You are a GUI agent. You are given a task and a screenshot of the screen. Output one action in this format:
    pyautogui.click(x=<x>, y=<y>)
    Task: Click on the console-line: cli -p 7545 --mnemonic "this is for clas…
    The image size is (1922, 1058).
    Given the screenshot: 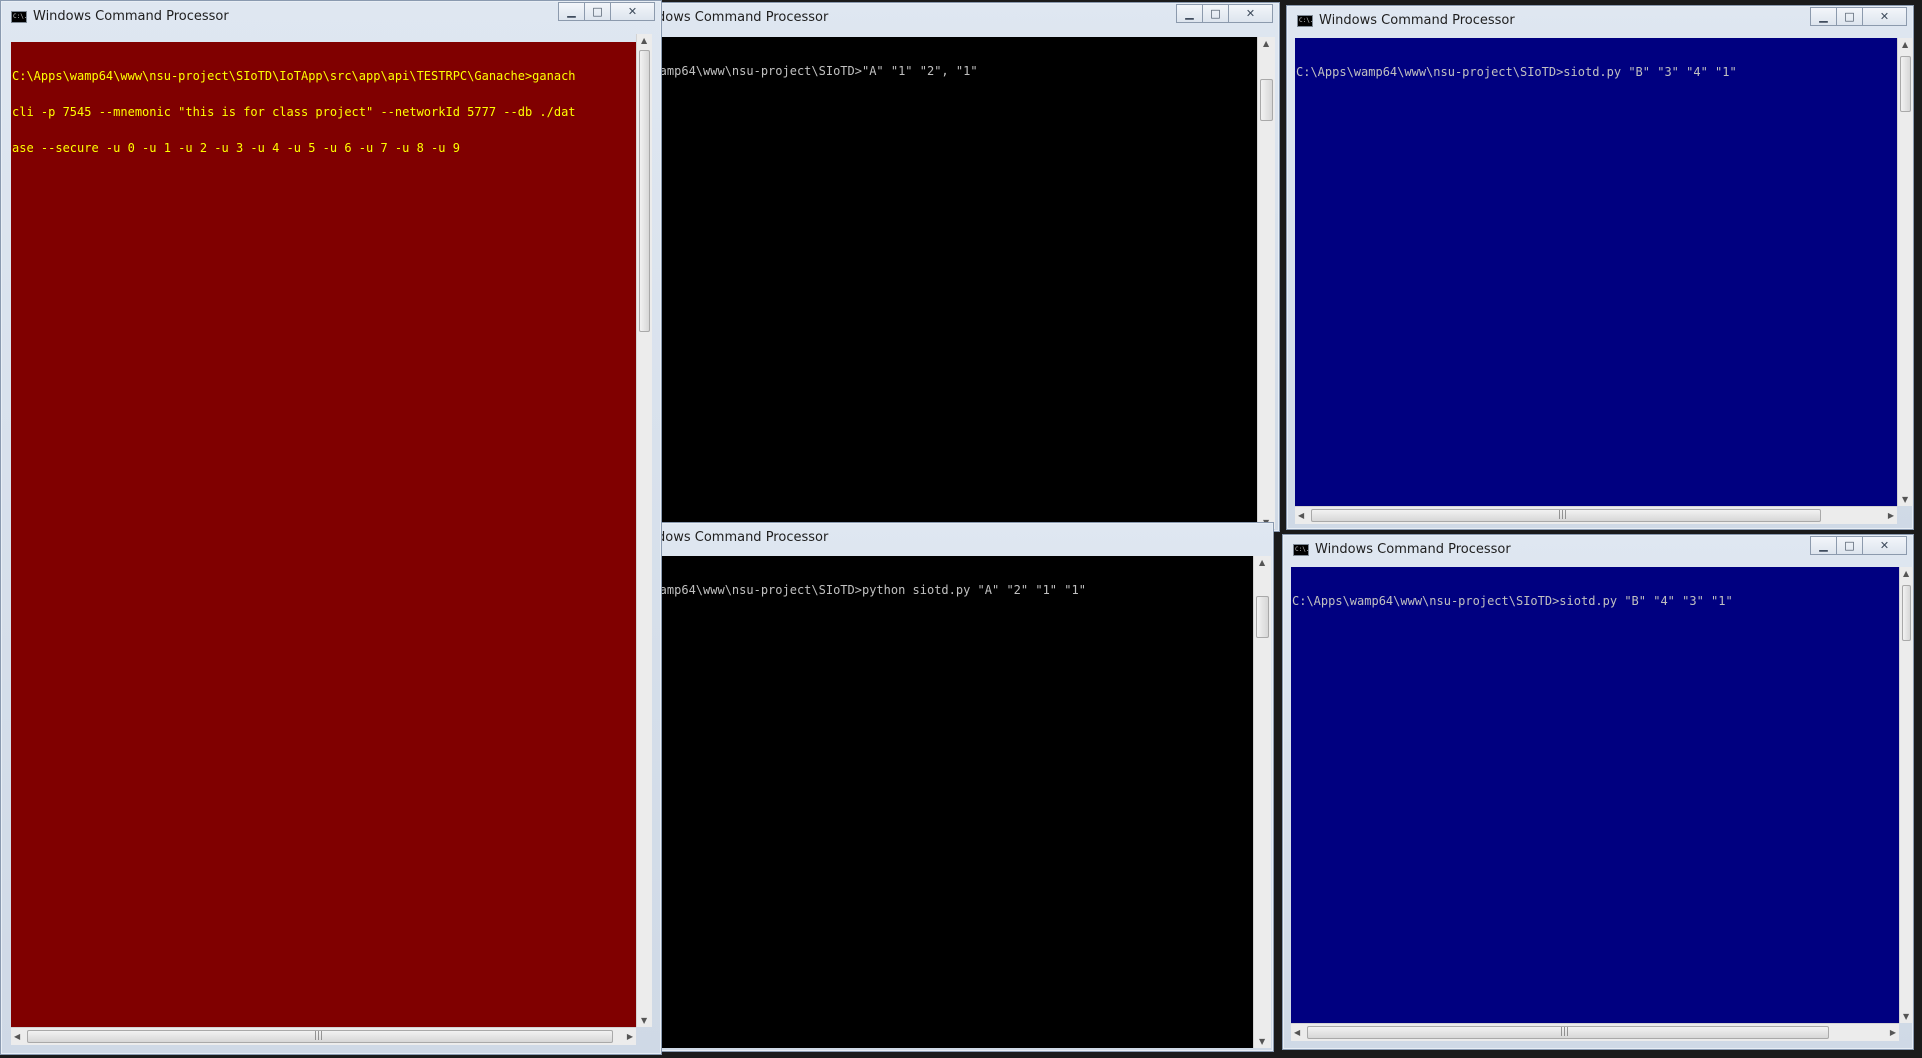 What is the action you would take?
    pyautogui.click(x=294, y=112)
    